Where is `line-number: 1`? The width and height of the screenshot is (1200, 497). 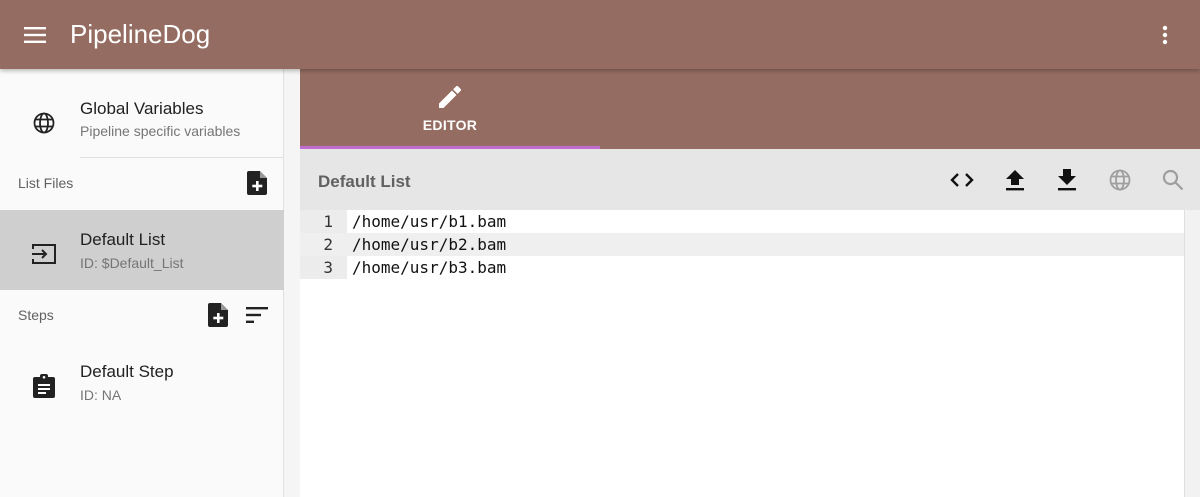
line-number: 1 is located at coordinates (328, 221).